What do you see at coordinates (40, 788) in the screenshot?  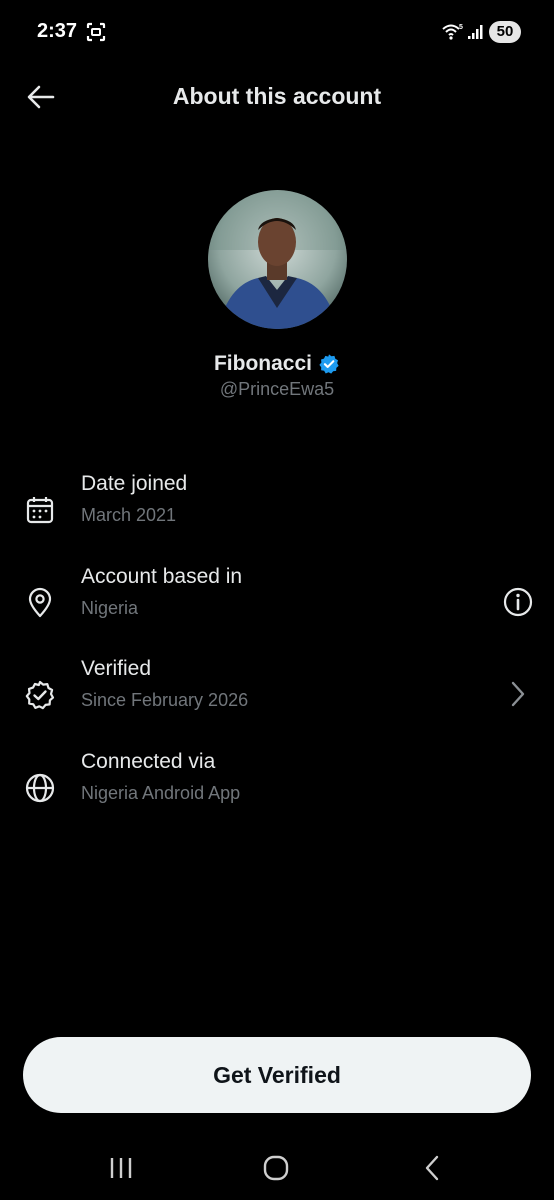 I see `globe-icon` at bounding box center [40, 788].